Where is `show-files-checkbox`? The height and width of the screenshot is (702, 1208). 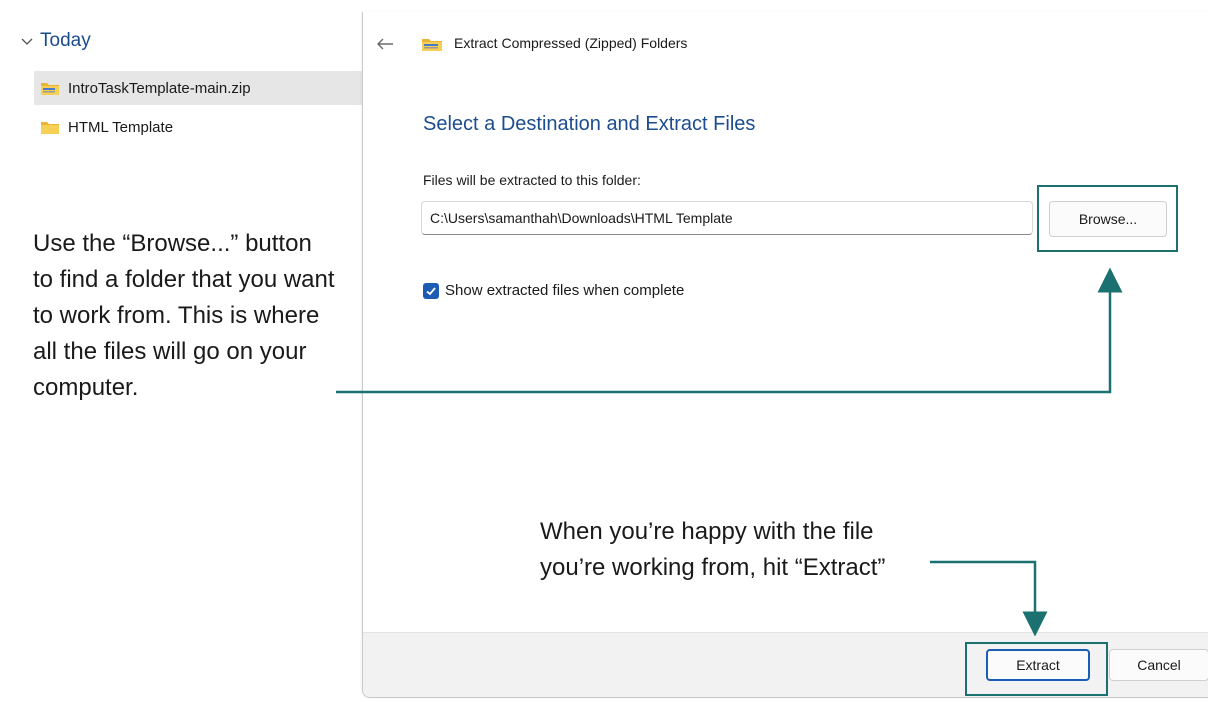
show-files-checkbox is located at coordinates (431, 290).